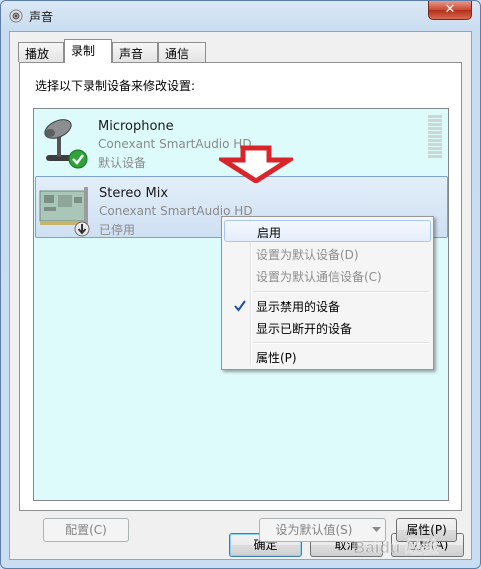 Image resolution: width=481 pixels, height=569 pixels. Describe the element at coordinates (240, 306) in the screenshot. I see `checkmark-icon` at that location.